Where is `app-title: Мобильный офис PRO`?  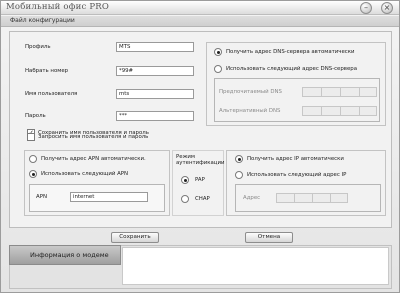 app-title: Мобильный офис PRO is located at coordinates (58, 7).